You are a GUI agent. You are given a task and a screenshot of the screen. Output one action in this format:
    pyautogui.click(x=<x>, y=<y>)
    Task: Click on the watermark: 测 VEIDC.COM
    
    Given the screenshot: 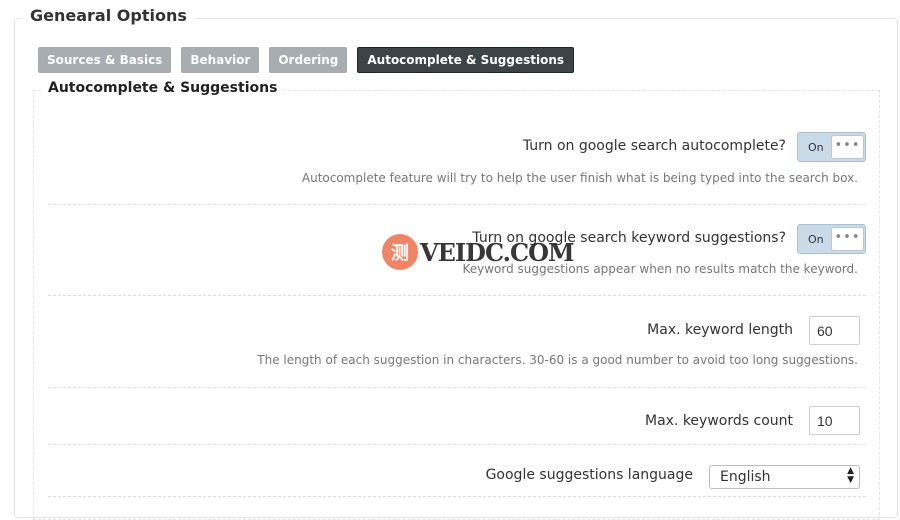 What is the action you would take?
    pyautogui.click(x=478, y=252)
    